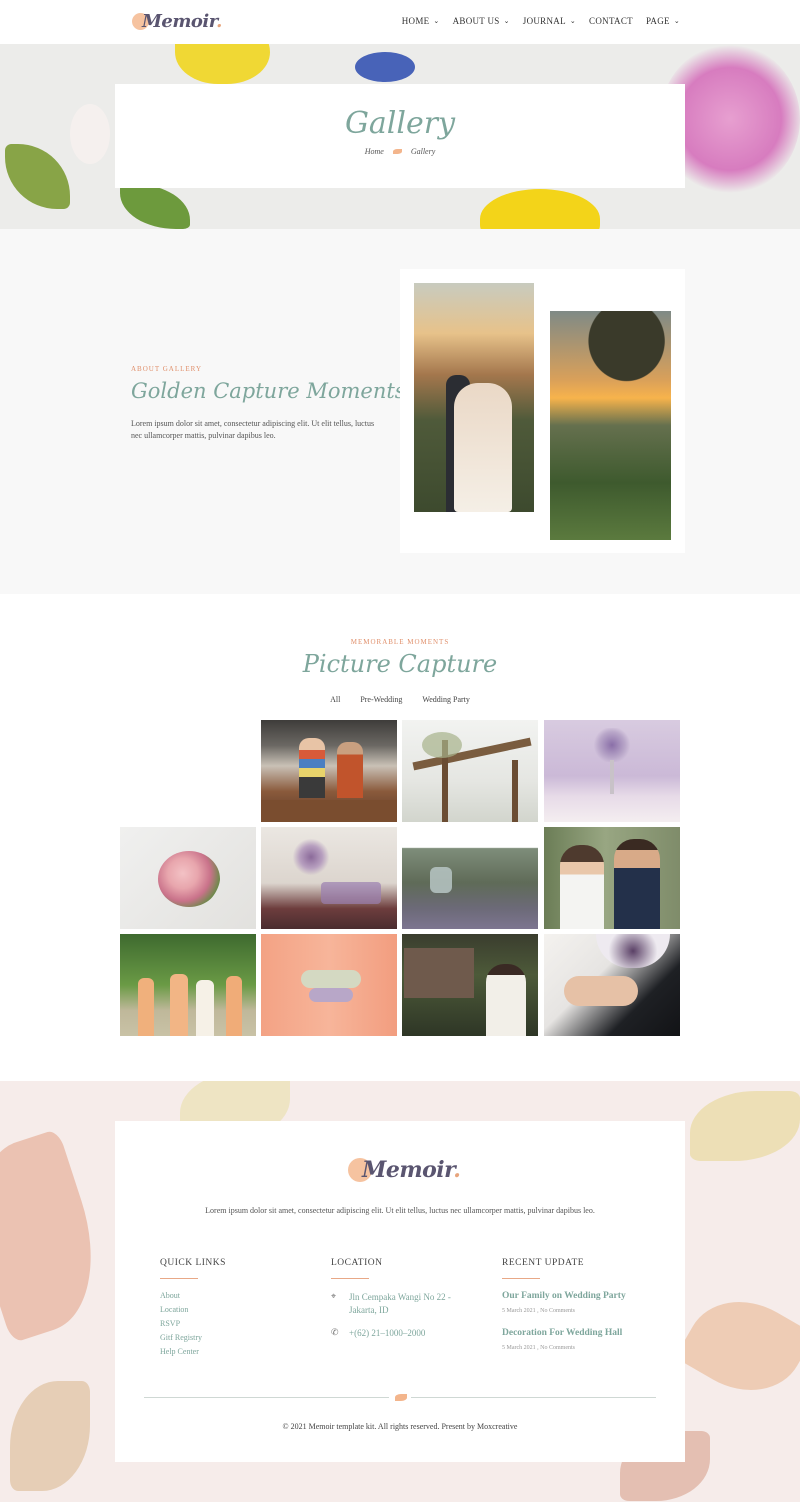  What do you see at coordinates (193, 1295) in the screenshot?
I see `quick-link-about: About` at bounding box center [193, 1295].